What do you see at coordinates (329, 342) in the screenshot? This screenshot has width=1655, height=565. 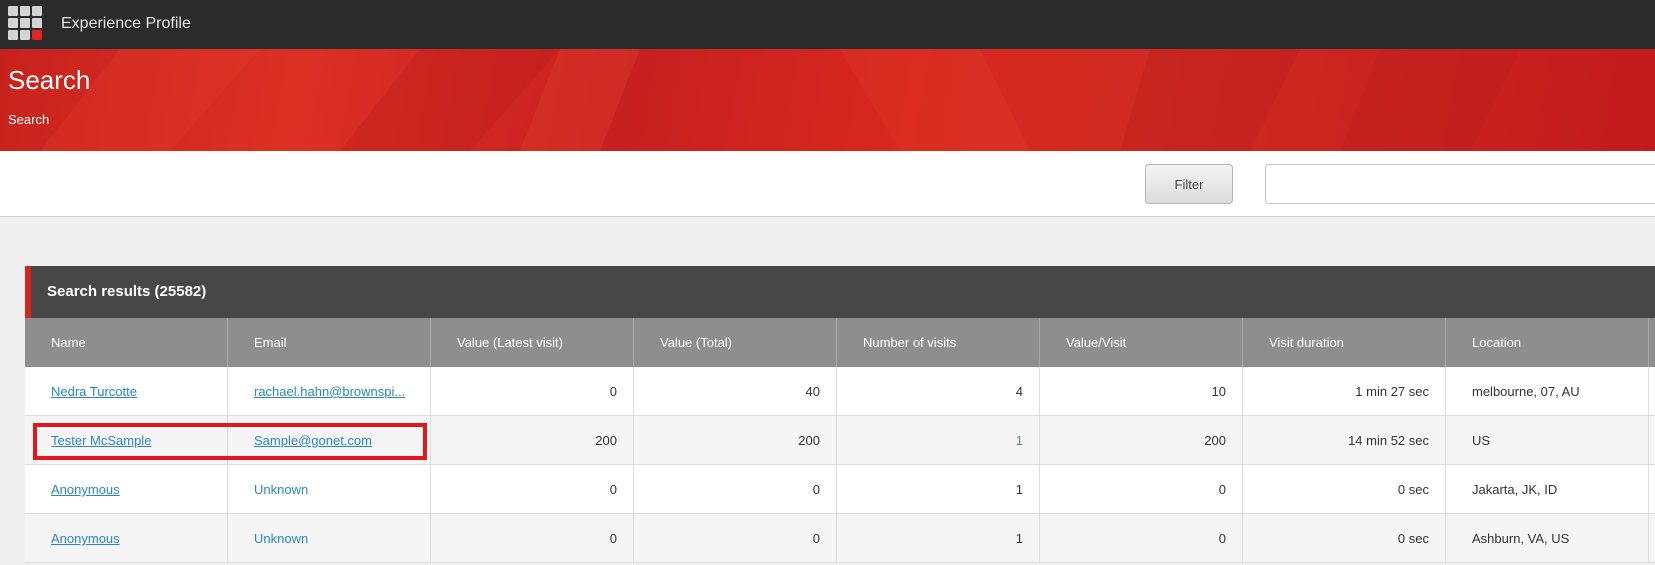 I see `column-header-email: Email` at bounding box center [329, 342].